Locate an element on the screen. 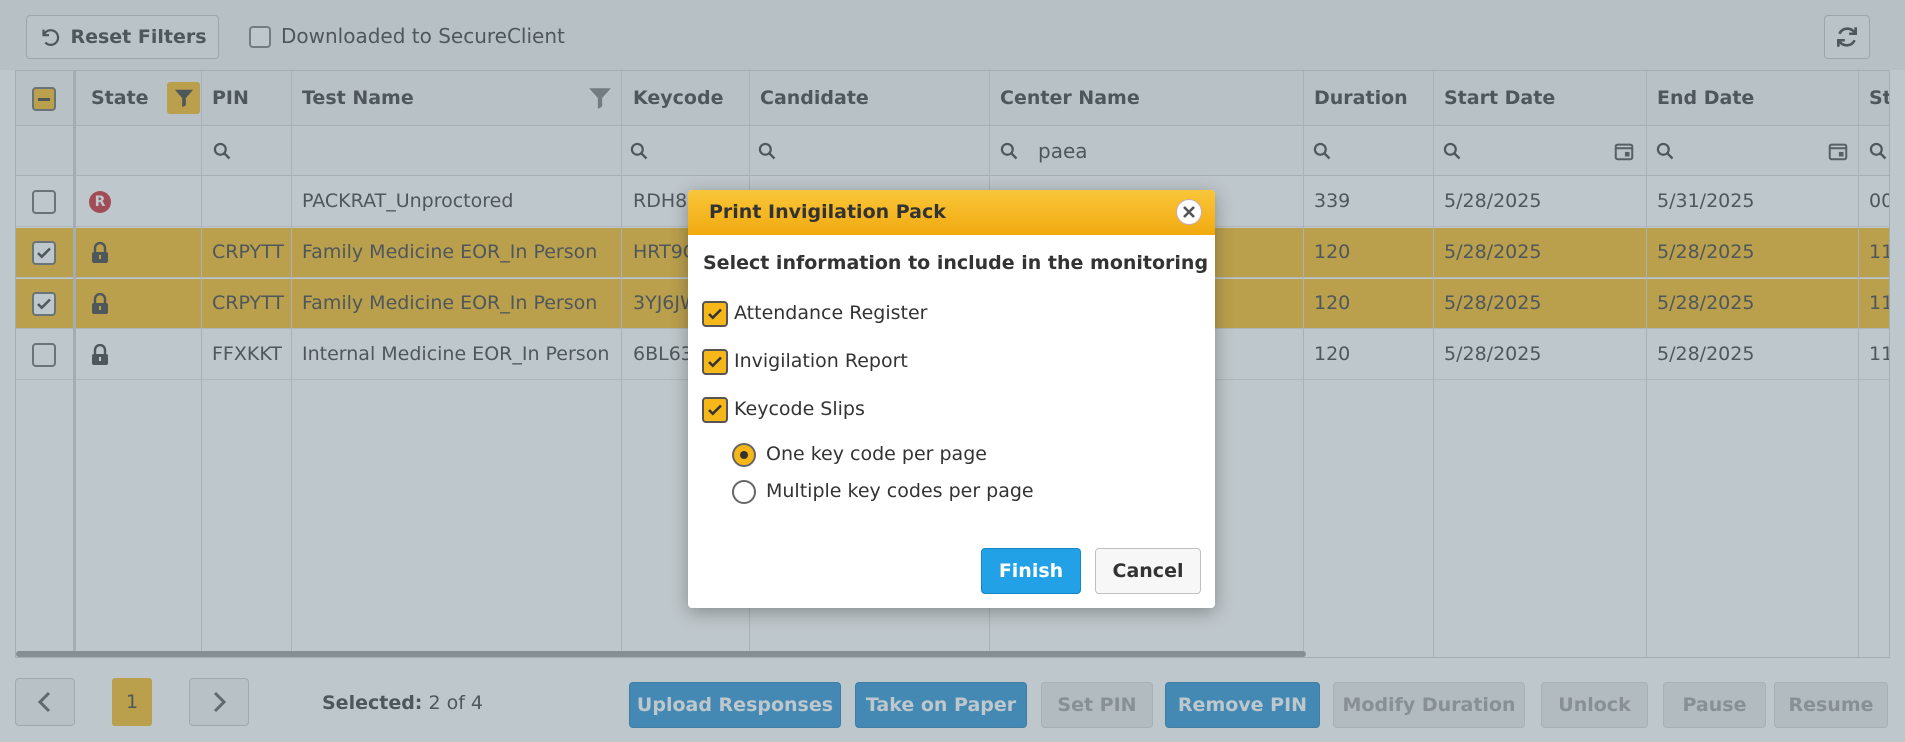  dialog-header: Print Invigilation Pack is located at coordinates (951, 212).